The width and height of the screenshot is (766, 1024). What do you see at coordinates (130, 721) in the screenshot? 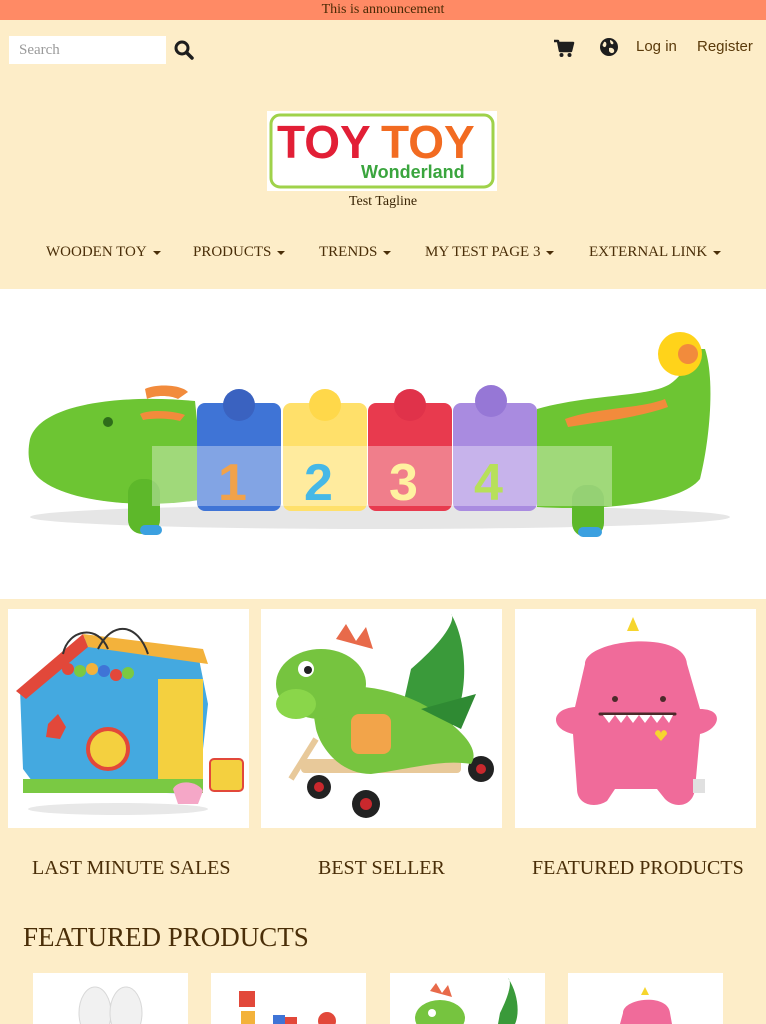
I see `wooden-house-toy-image` at bounding box center [130, 721].